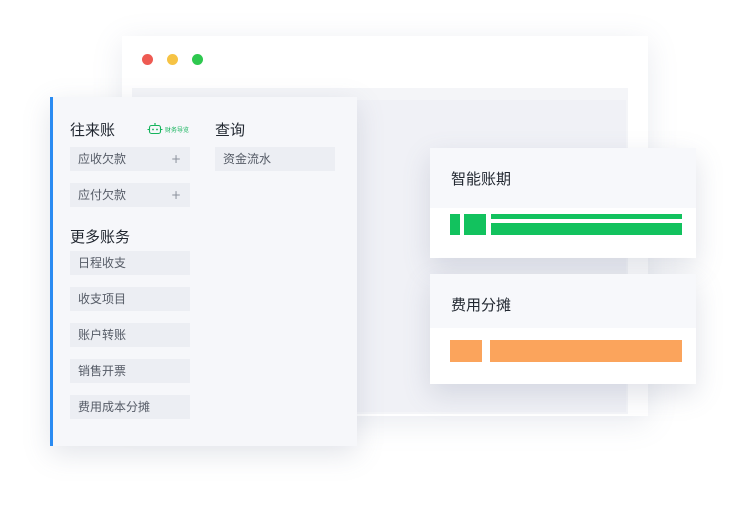 The width and height of the screenshot is (746, 509). Describe the element at coordinates (102, 195) in the screenshot. I see `menu-item-label: 应付欠款` at that location.